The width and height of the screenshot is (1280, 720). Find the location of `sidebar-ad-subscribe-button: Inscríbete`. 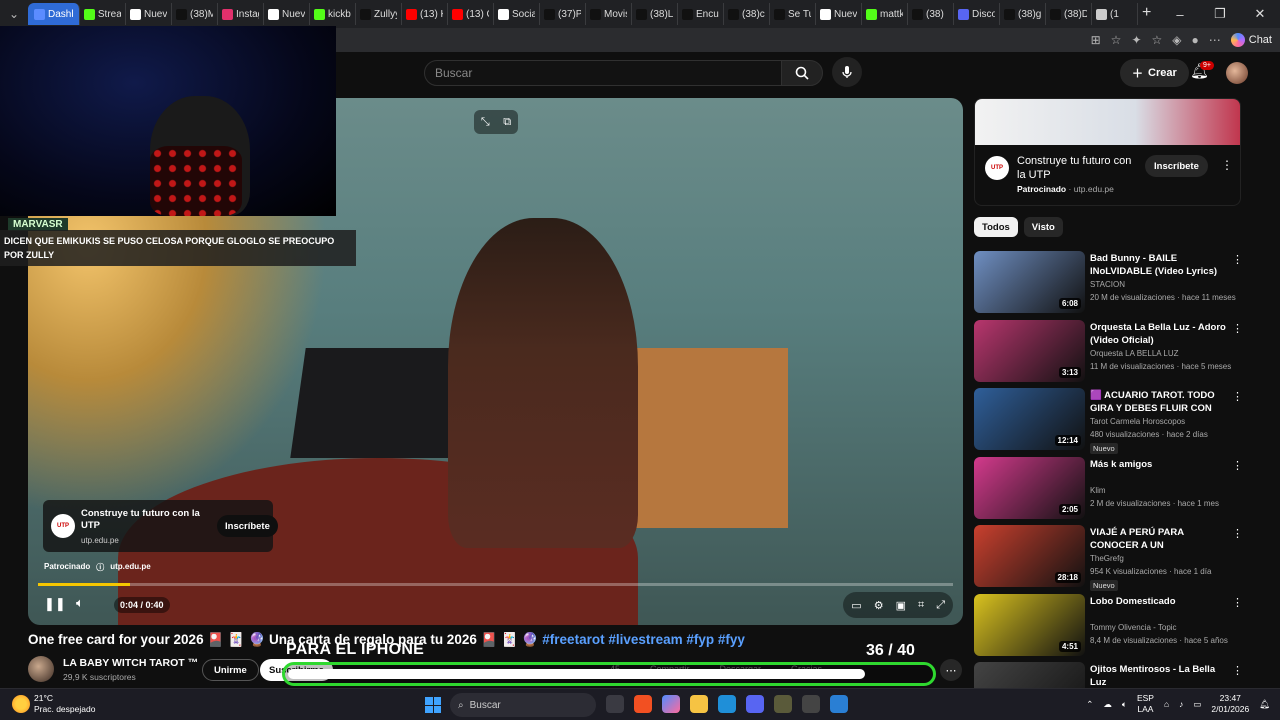

sidebar-ad-subscribe-button: Inscríbete is located at coordinates (1176, 166).